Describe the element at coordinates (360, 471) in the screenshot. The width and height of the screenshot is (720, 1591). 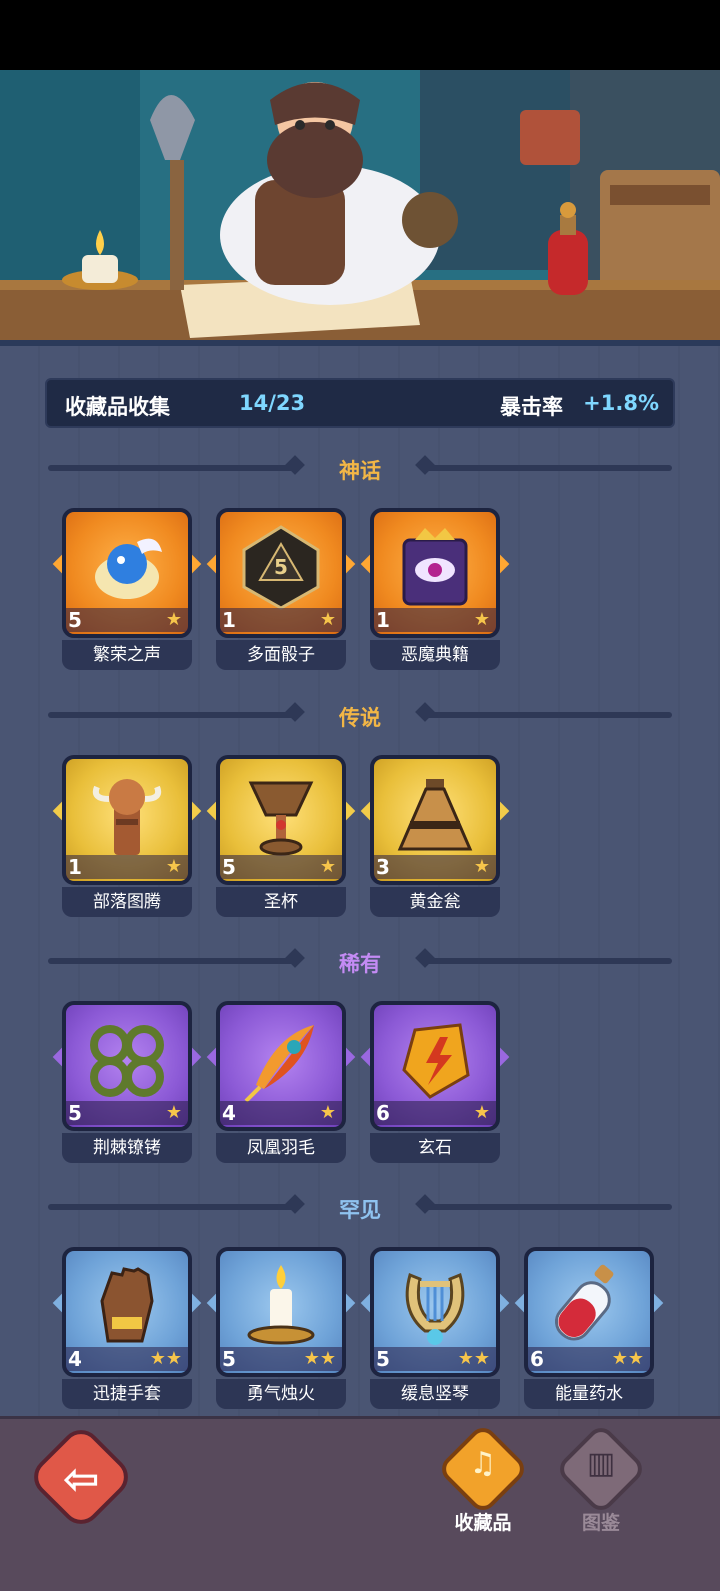
I see `section-title: 神话` at that location.